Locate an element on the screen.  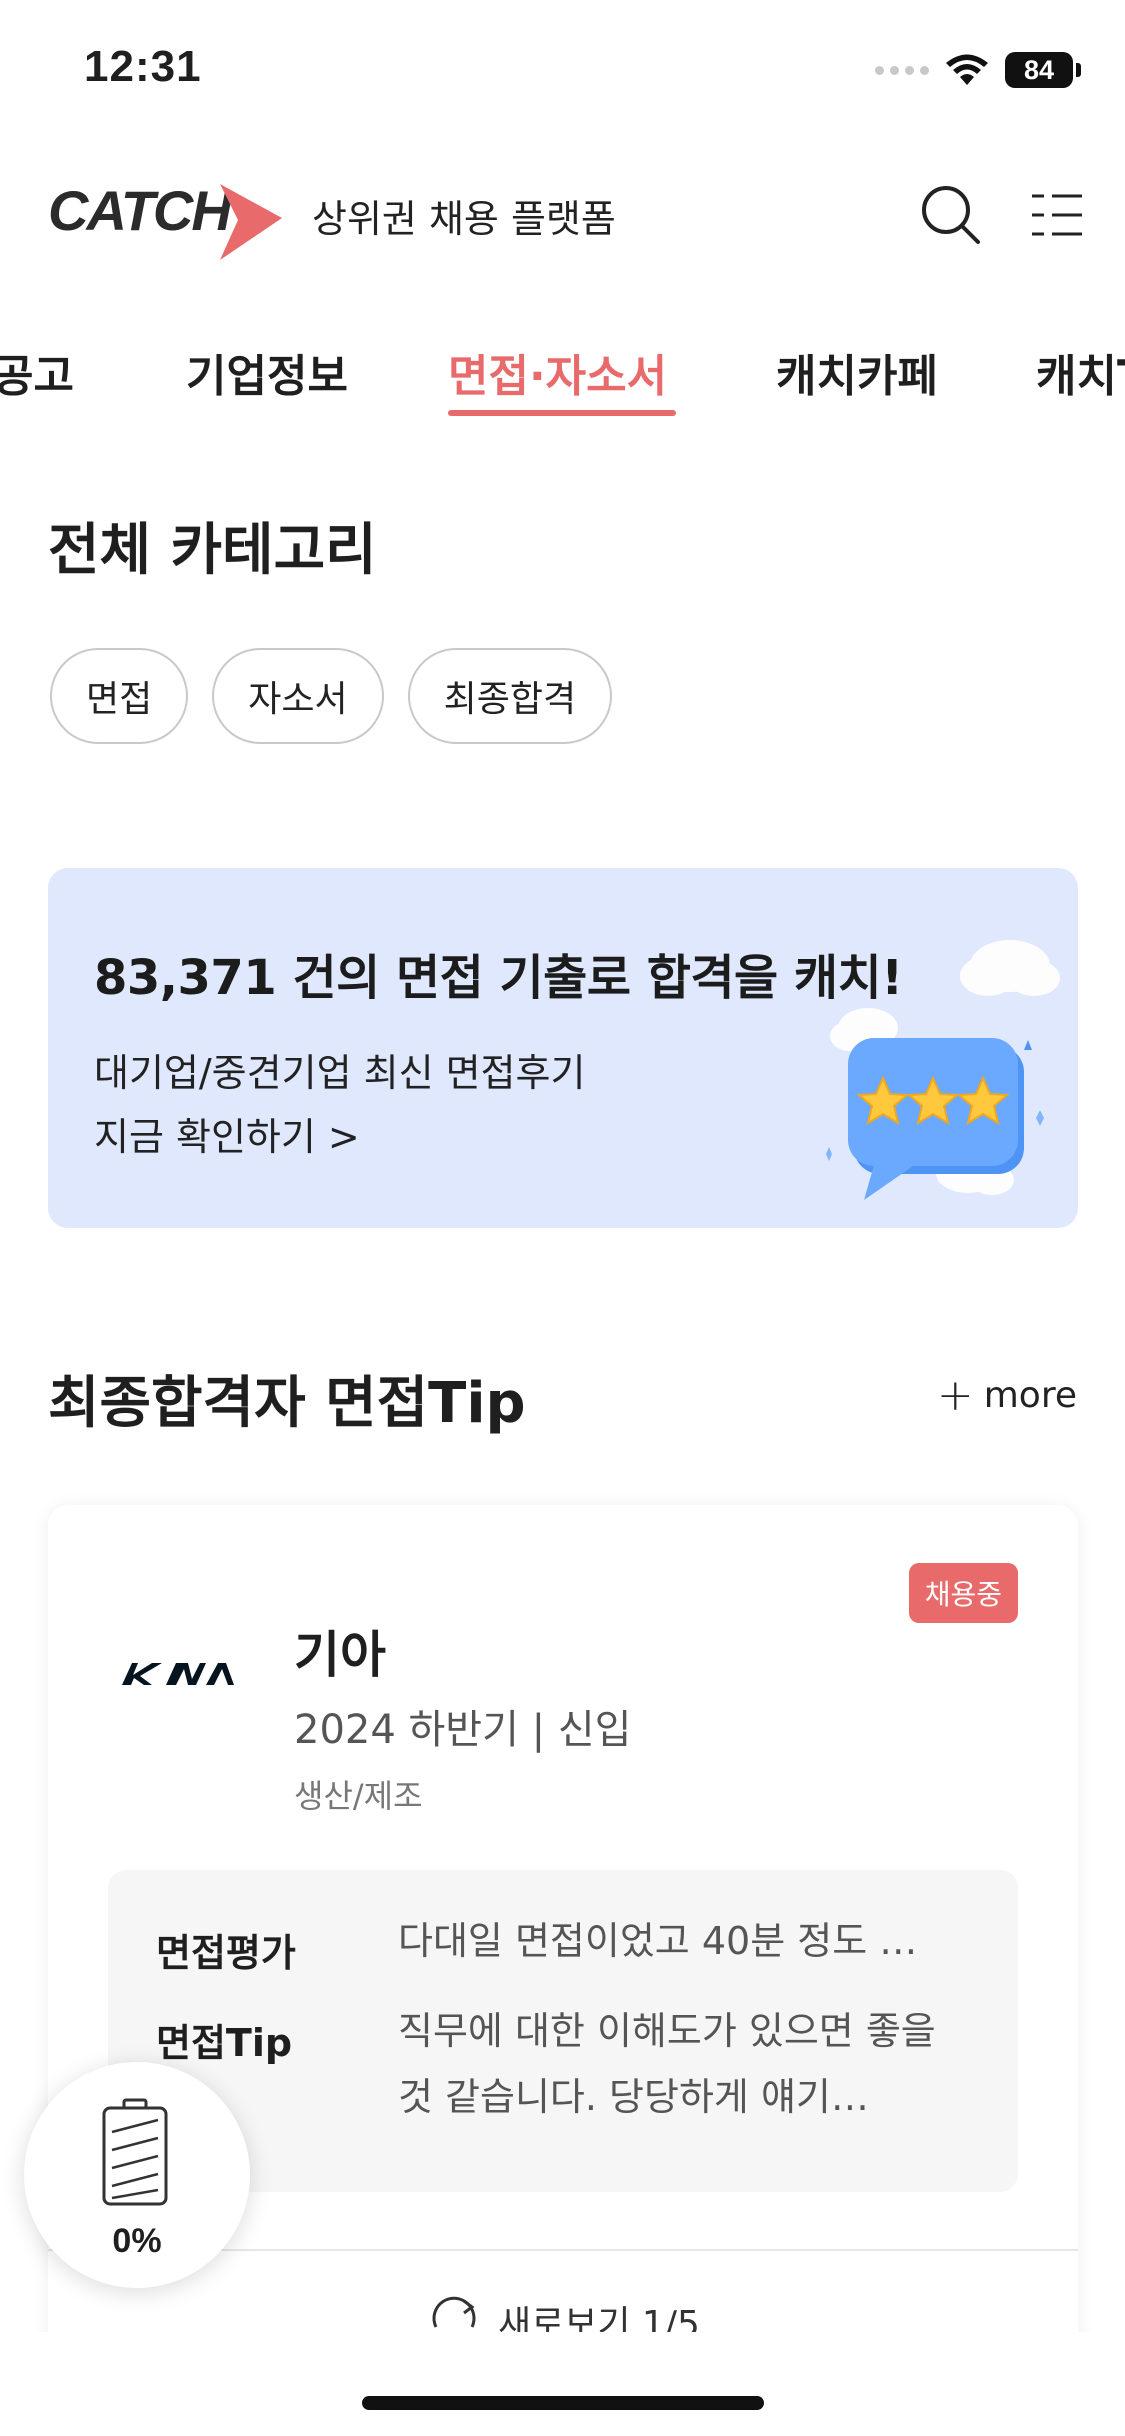
tab-catch-cafe: 캐치카페 is located at coordinates (857, 372).